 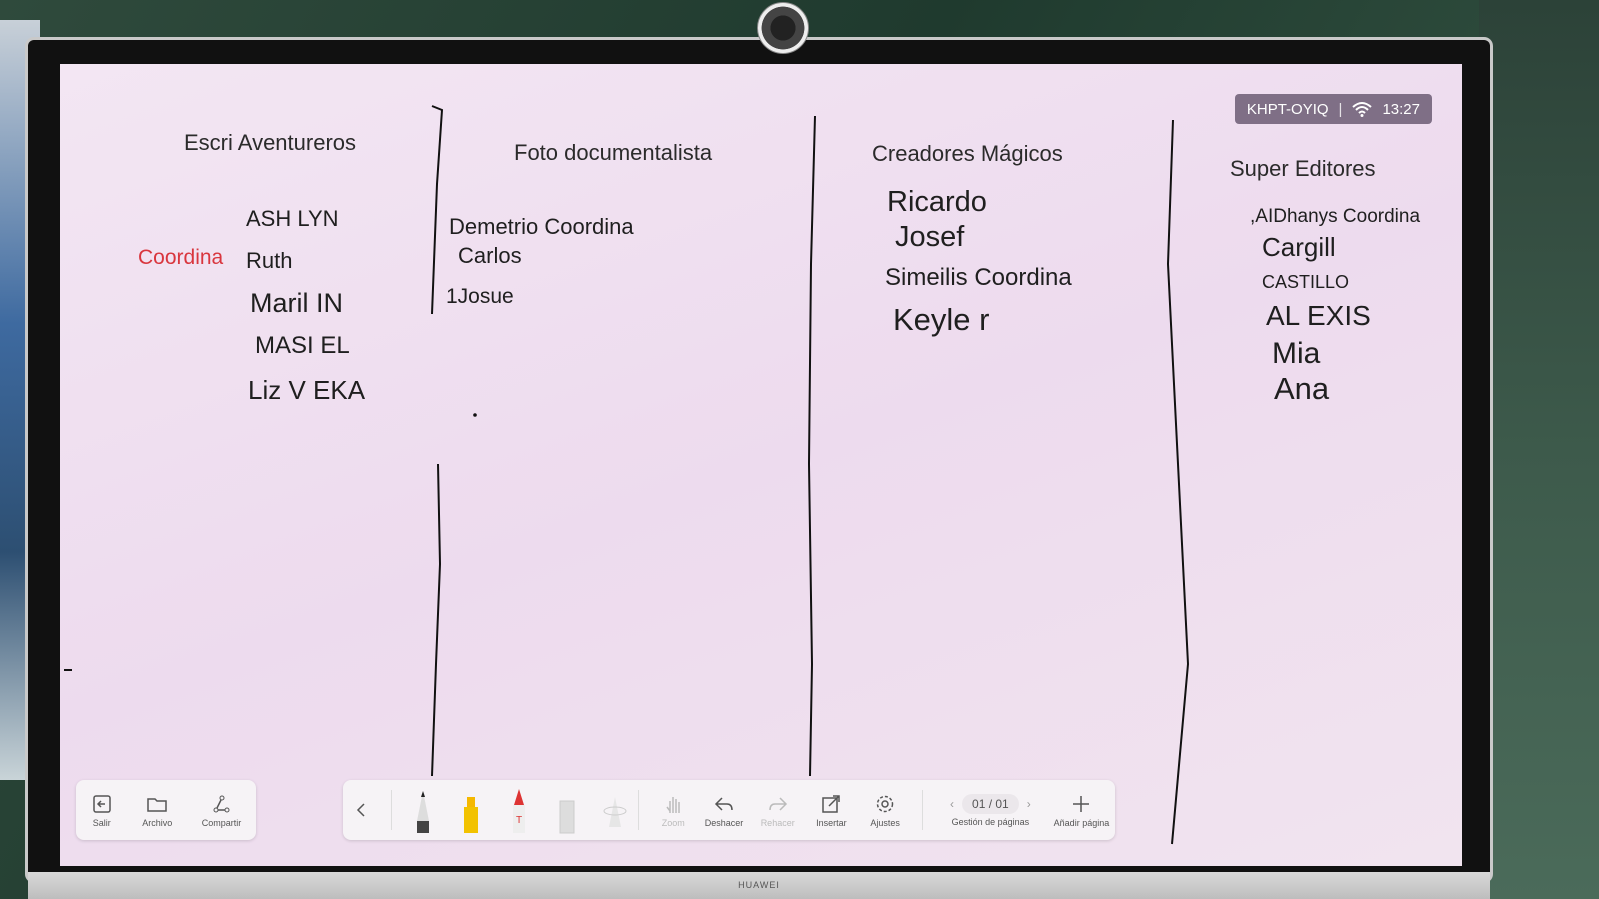 I want to click on insert-icon, so click(x=831, y=803).